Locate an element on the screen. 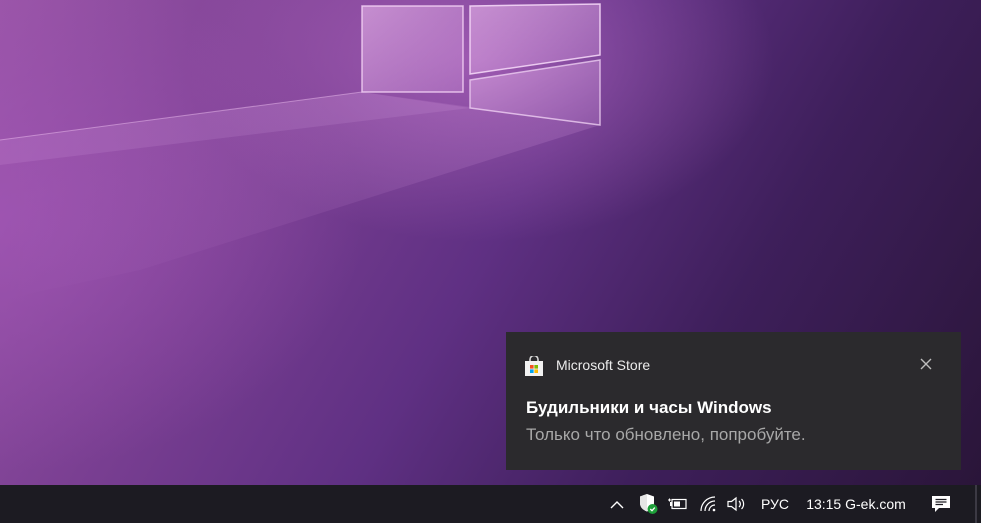  clock-label: 13:15 G-ek.com is located at coordinates (856, 504).